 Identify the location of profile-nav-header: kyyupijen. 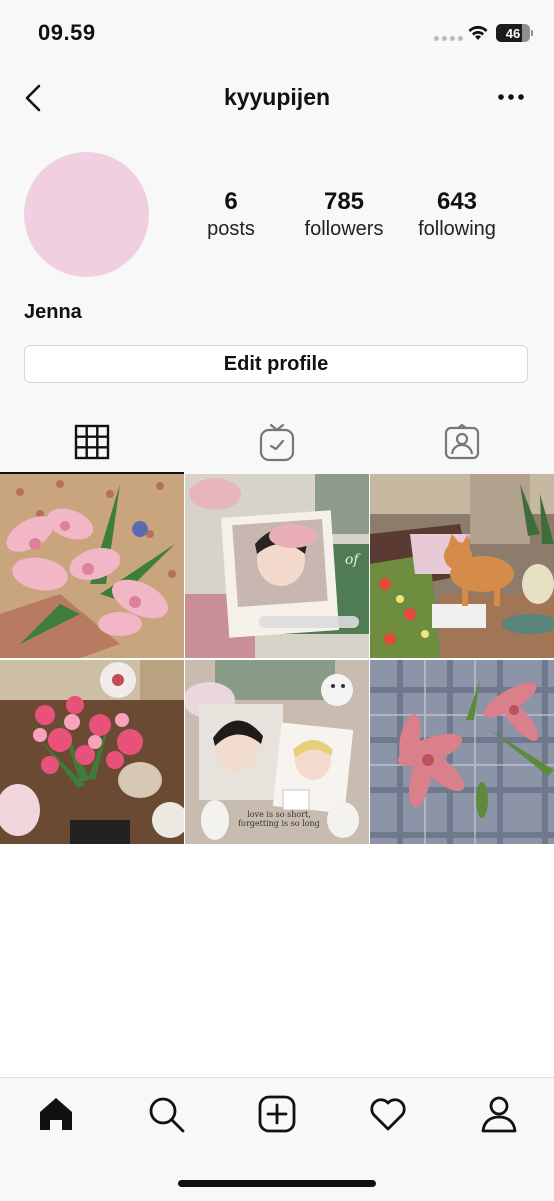
(277, 98).